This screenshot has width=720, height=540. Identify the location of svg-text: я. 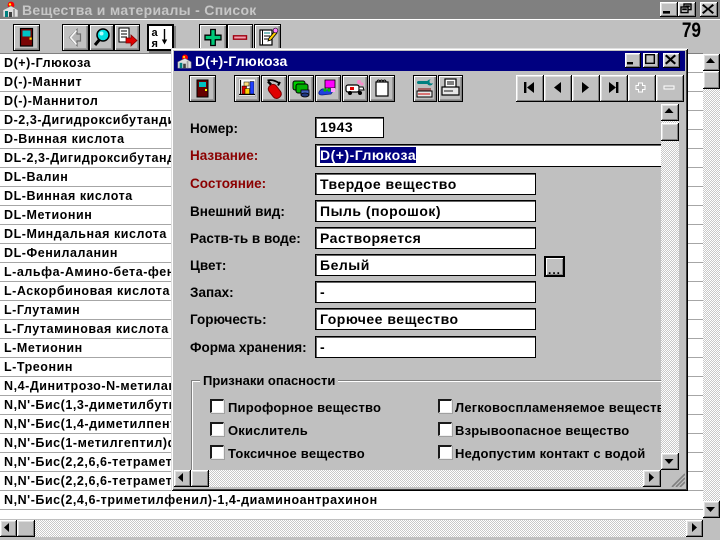
(155, 43).